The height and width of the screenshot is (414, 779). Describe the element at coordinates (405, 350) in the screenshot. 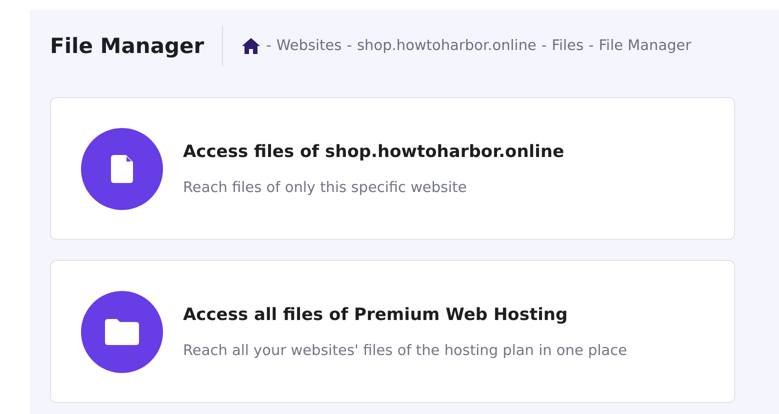

I see `option-description: Reach all your websites' files of the hosting plan in one place` at that location.